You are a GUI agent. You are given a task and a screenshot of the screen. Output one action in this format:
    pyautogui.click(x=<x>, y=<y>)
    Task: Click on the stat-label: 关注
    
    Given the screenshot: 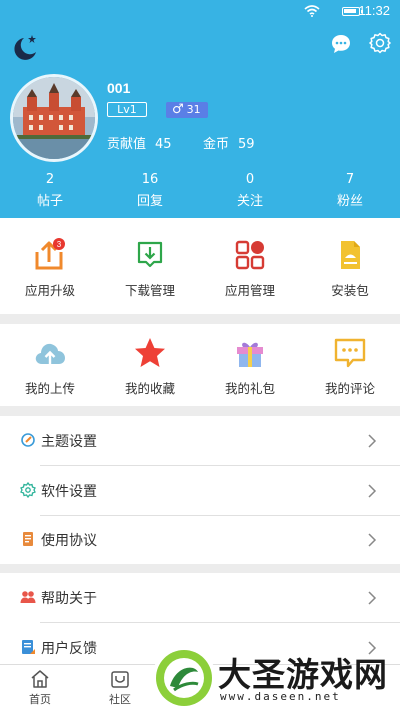 What is the action you would take?
    pyautogui.click(x=249, y=201)
    